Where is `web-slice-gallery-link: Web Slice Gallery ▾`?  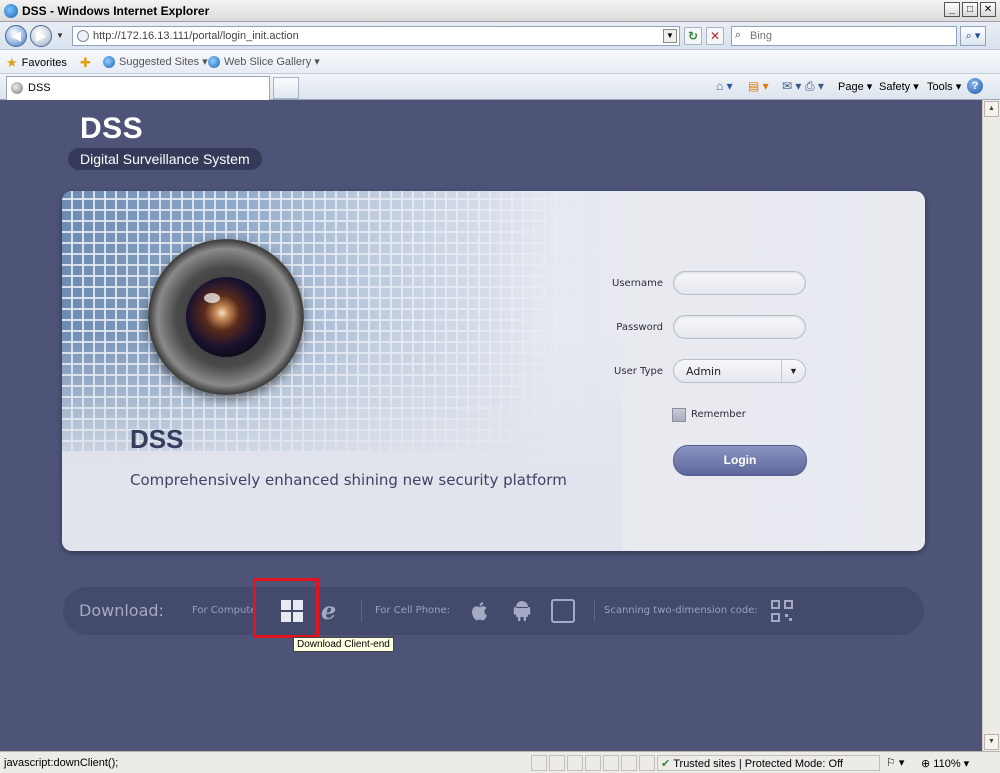
web-slice-gallery-link: Web Slice Gallery ▾ is located at coordinates (264, 61).